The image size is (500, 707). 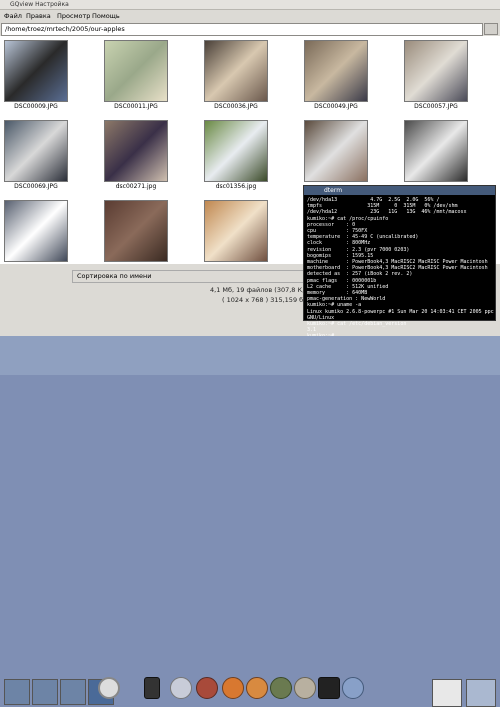 What do you see at coordinates (399, 190) in the screenshot?
I see `terminal-title-bar: dterm` at bounding box center [399, 190].